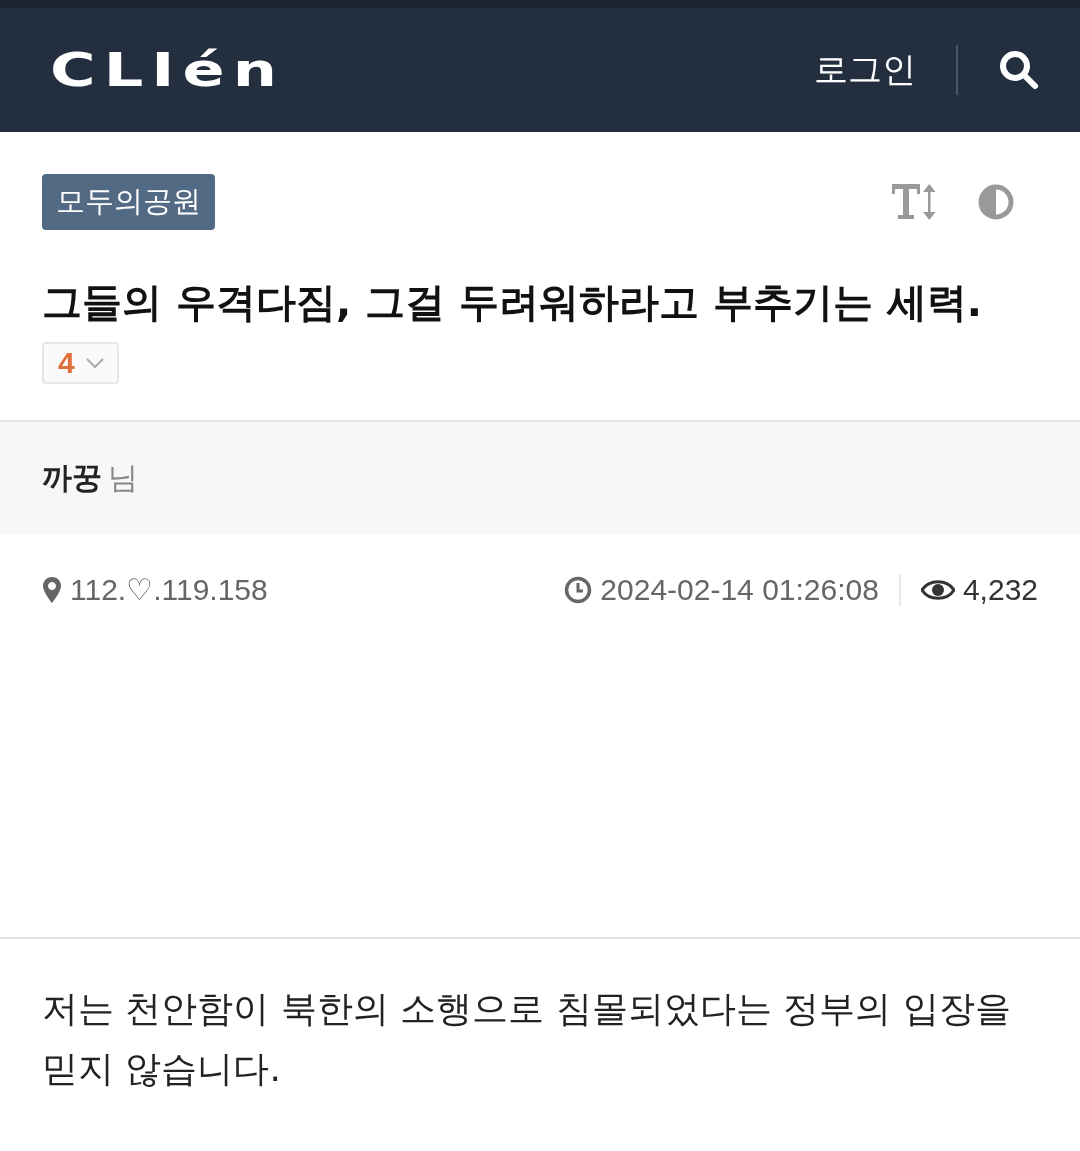 The height and width of the screenshot is (1151, 1080). What do you see at coordinates (739, 589) in the screenshot?
I see `post-datetime: 2024-02-14 01:26:08` at bounding box center [739, 589].